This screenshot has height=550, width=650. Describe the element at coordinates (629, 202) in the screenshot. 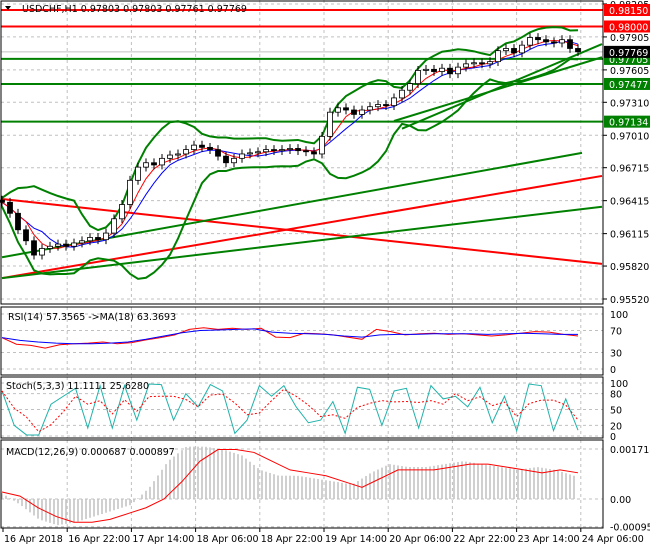

I see `price-label: 0.96415` at that location.